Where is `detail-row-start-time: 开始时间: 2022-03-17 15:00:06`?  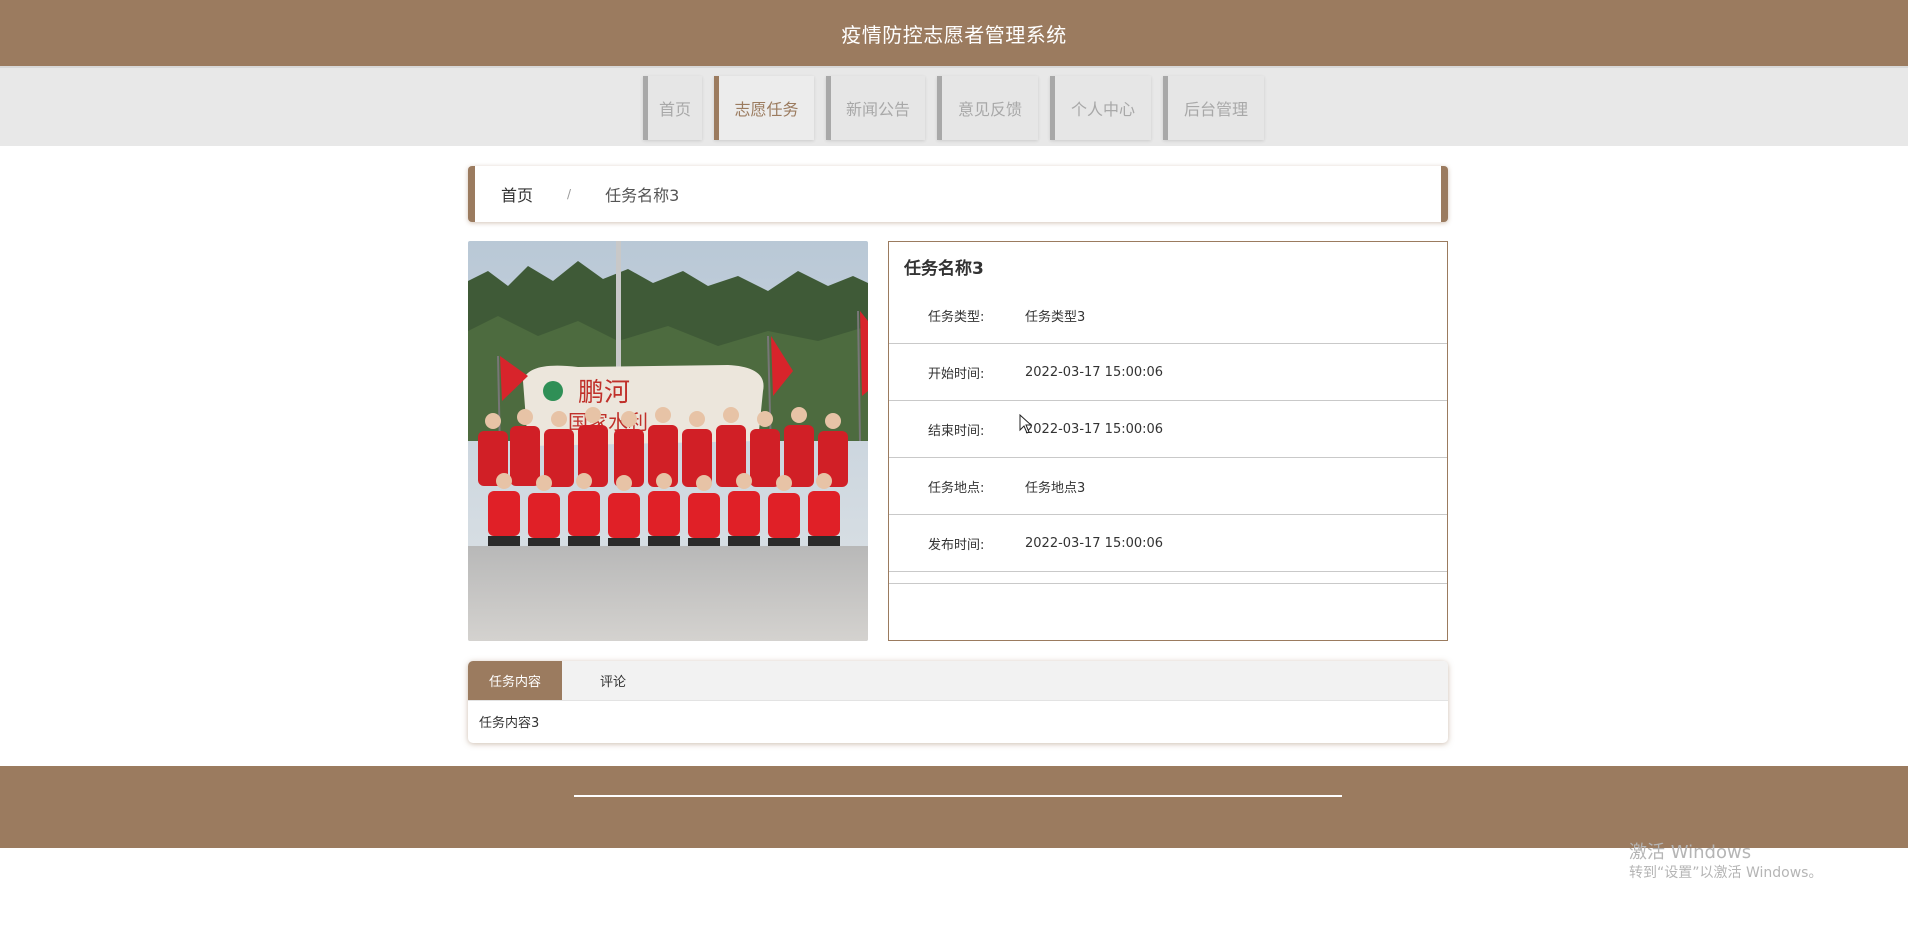 detail-row-start-time: 开始时间: 2022-03-17 15:00:06 is located at coordinates (1168, 372).